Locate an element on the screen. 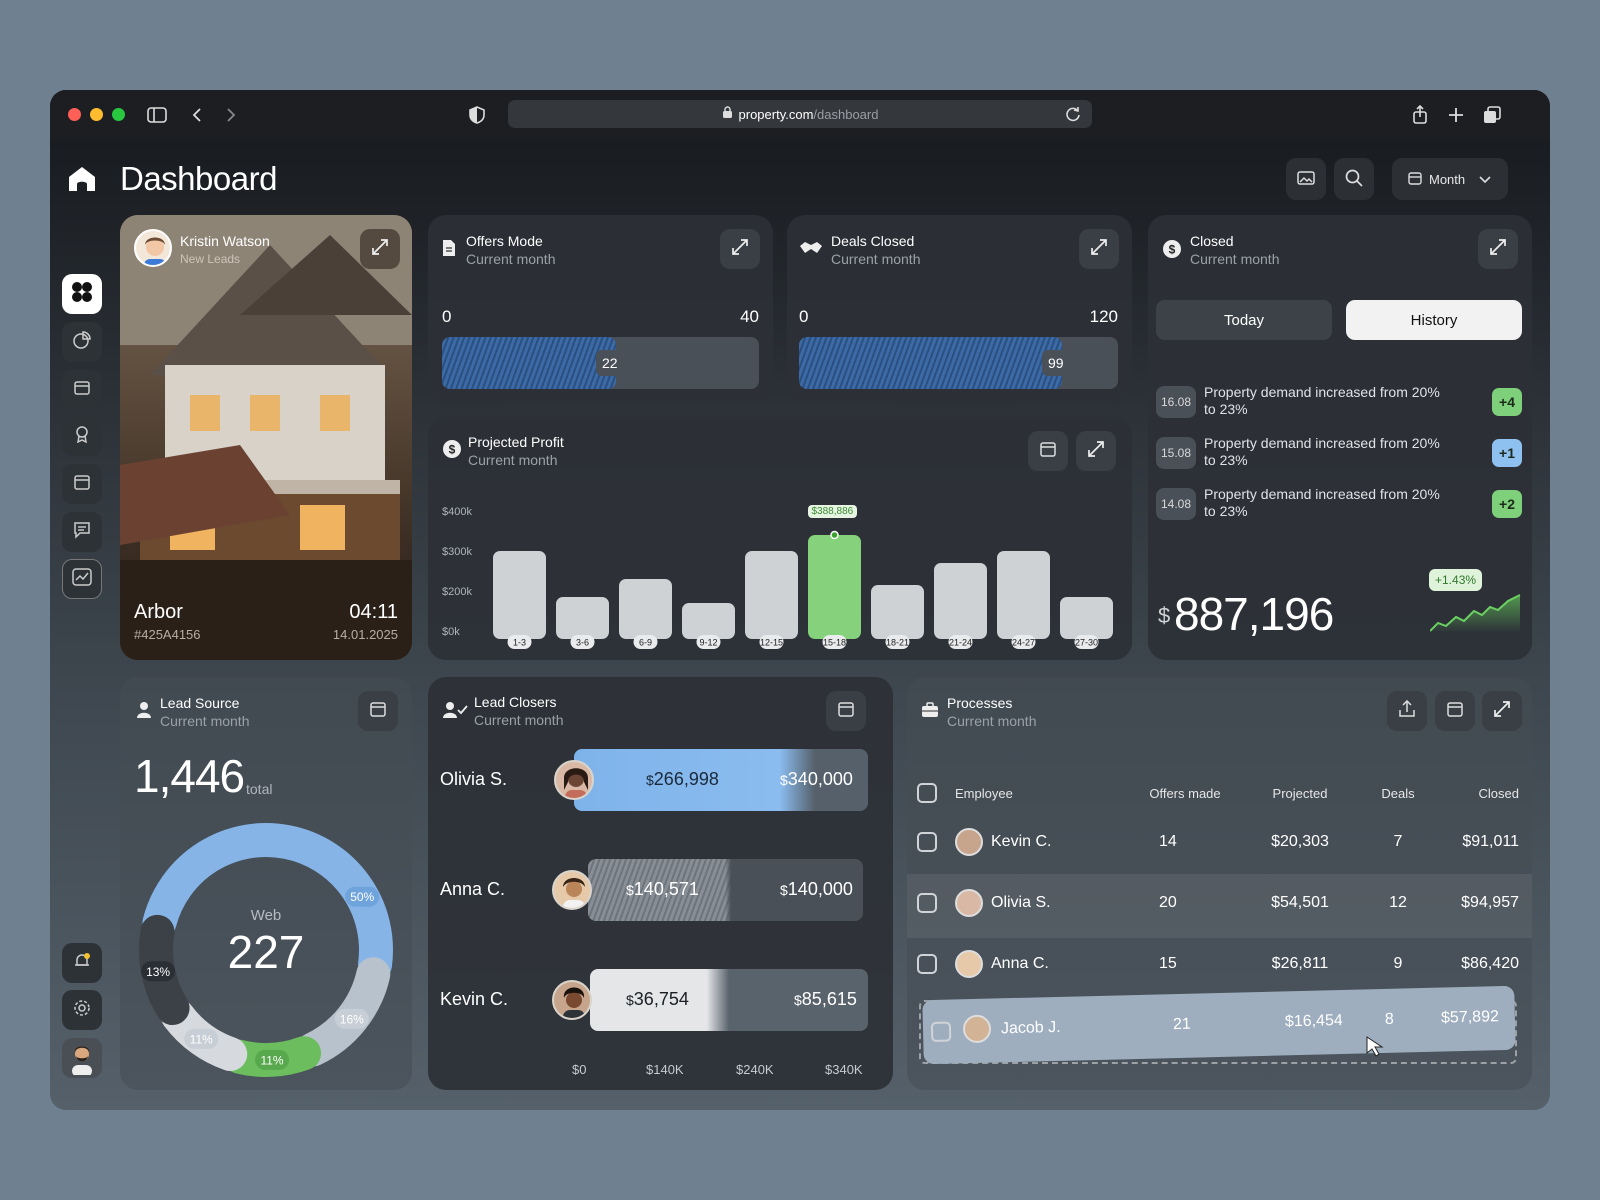  tab-today: Today is located at coordinates (1244, 320).